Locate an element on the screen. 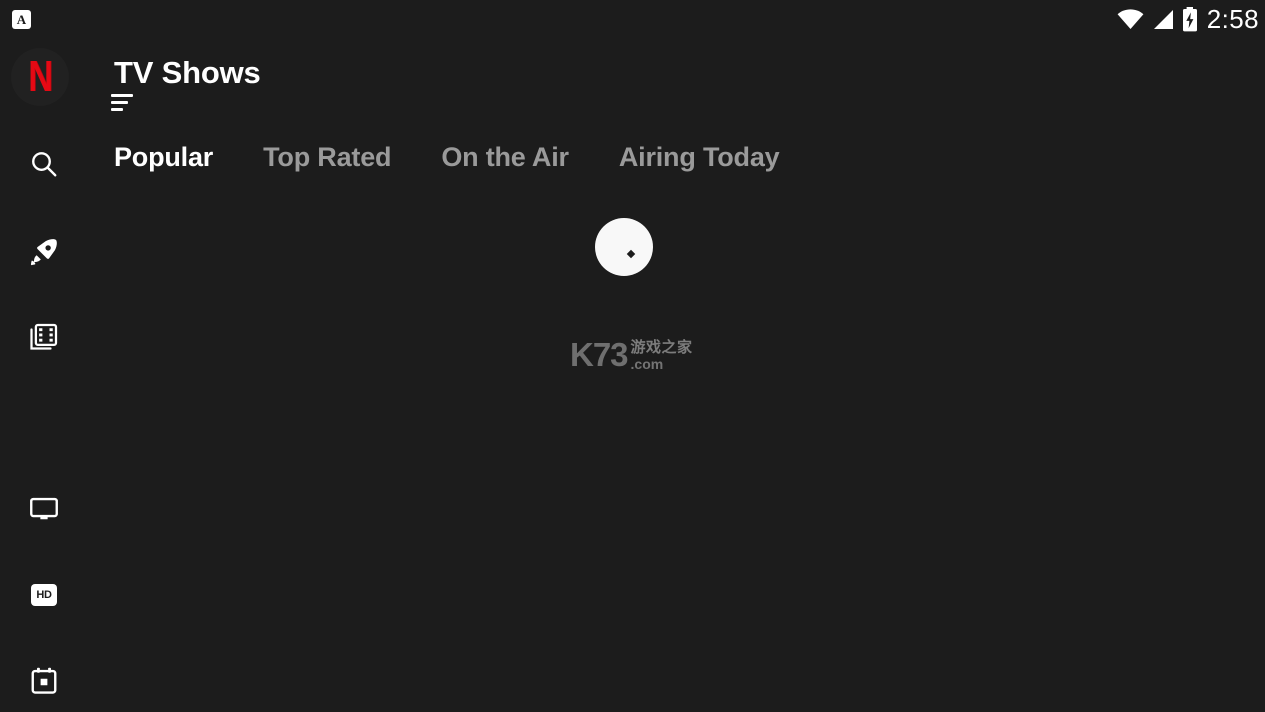 The width and height of the screenshot is (1265, 712). loading-spinner-circle is located at coordinates (624, 247).